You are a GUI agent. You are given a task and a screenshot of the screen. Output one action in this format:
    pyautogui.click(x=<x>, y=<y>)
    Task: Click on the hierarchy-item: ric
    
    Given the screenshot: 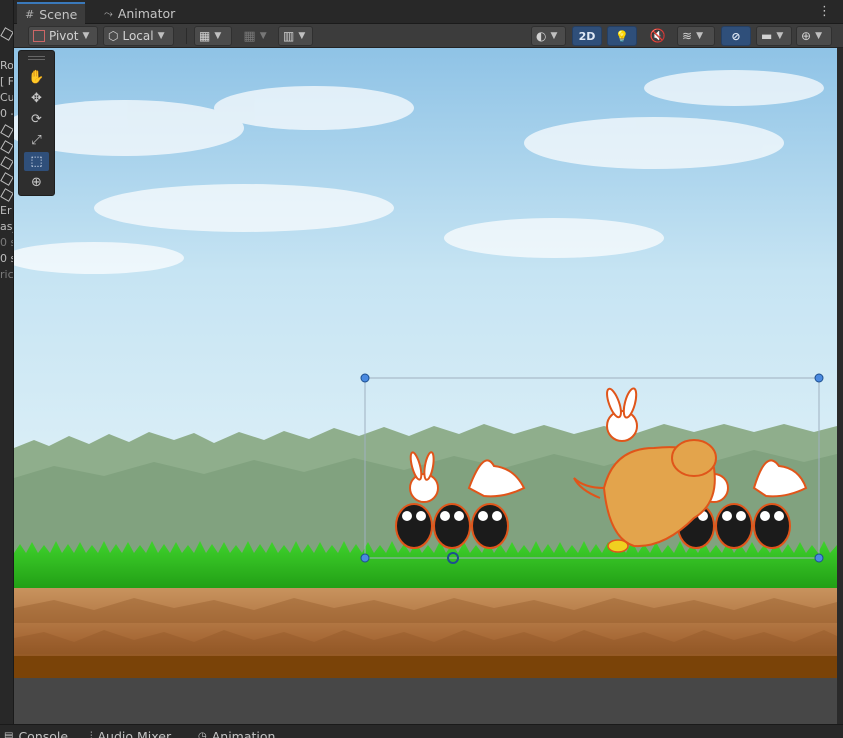 What is the action you would take?
    pyautogui.click(x=6, y=274)
    